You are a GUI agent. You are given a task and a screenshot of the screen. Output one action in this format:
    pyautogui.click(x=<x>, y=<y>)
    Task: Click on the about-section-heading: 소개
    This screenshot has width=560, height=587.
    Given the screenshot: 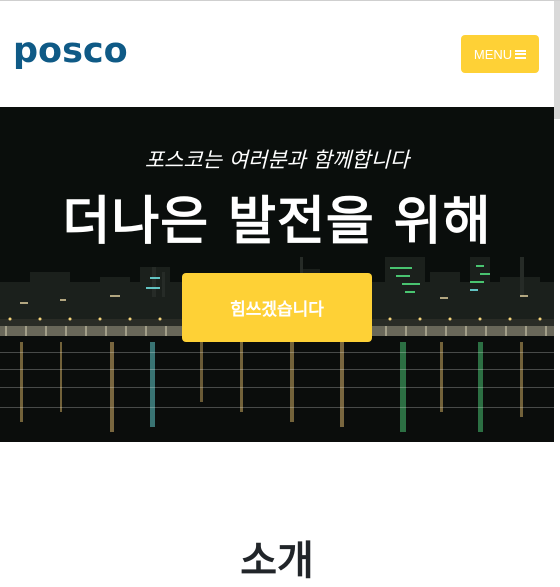 What is the action you would take?
    pyautogui.click(x=277, y=561)
    